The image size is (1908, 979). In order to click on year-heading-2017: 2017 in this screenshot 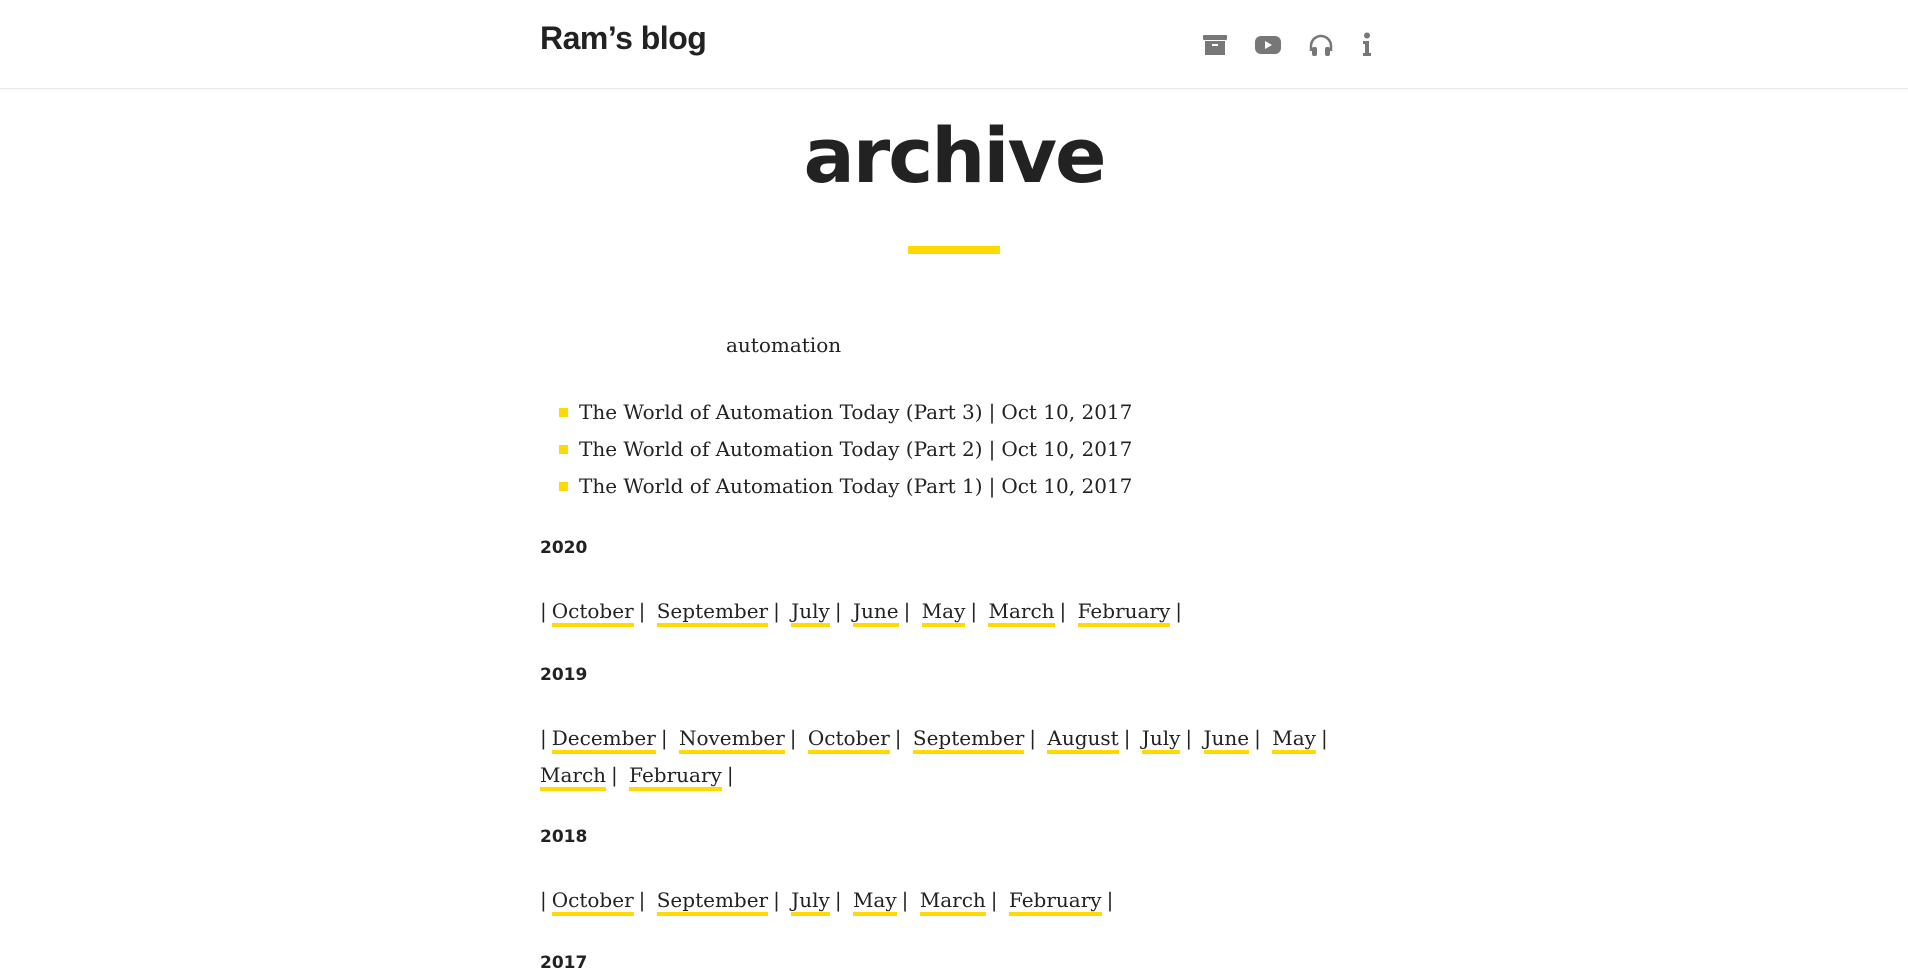, I will do `click(564, 963)`.